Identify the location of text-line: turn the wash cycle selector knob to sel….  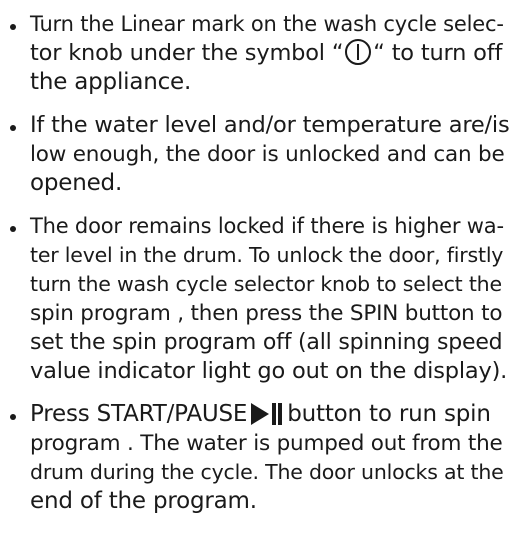
(266, 284).